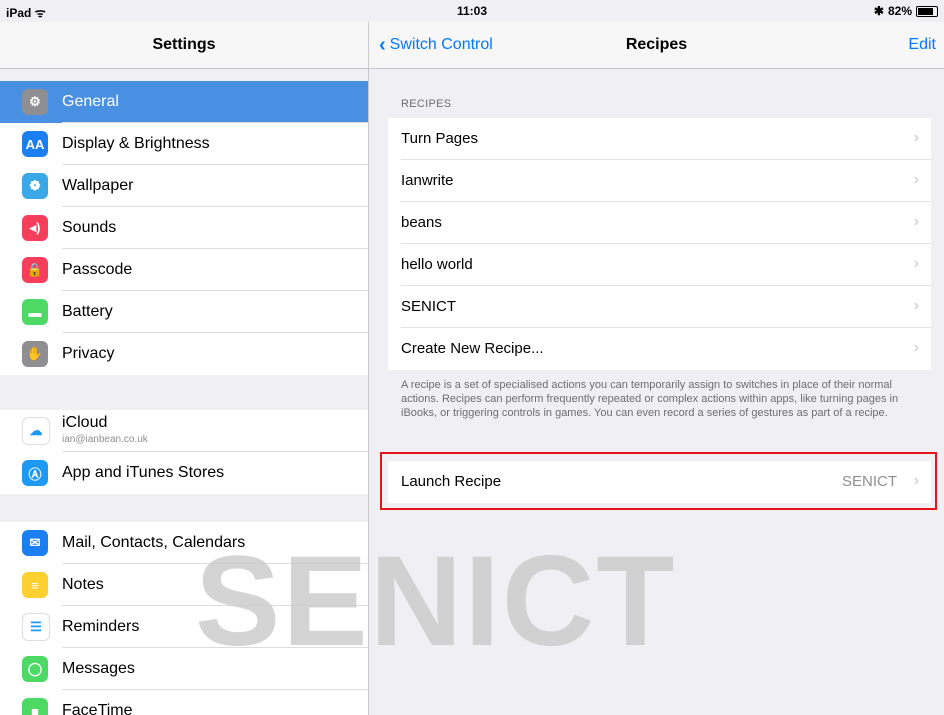  I want to click on messages-icon: ◯, so click(35, 669).